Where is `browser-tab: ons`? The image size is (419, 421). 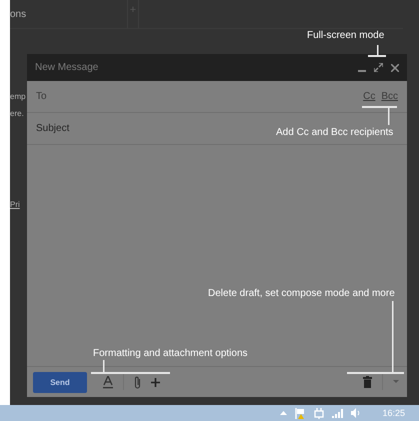
browser-tab: ons is located at coordinates (69, 14).